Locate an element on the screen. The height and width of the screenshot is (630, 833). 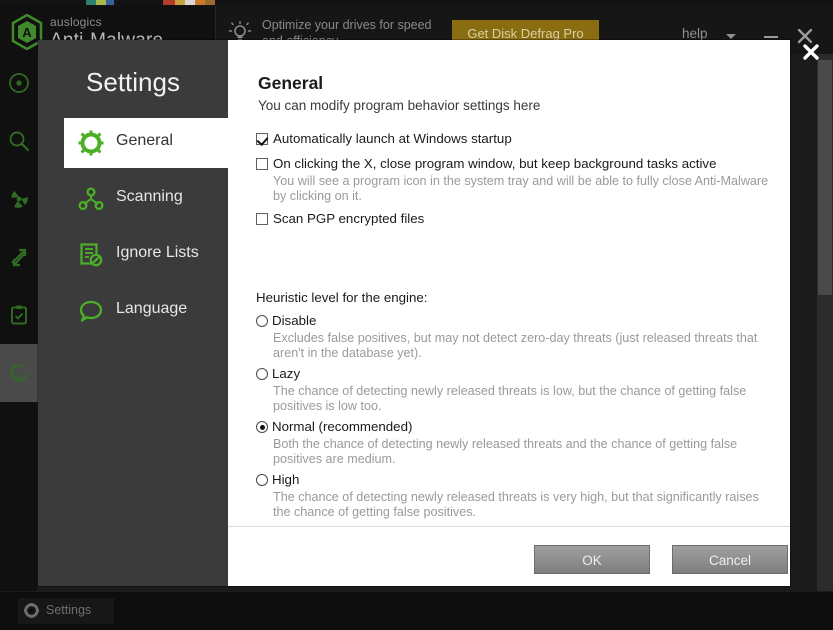
checkbox-autolaunch is located at coordinates (262, 139).